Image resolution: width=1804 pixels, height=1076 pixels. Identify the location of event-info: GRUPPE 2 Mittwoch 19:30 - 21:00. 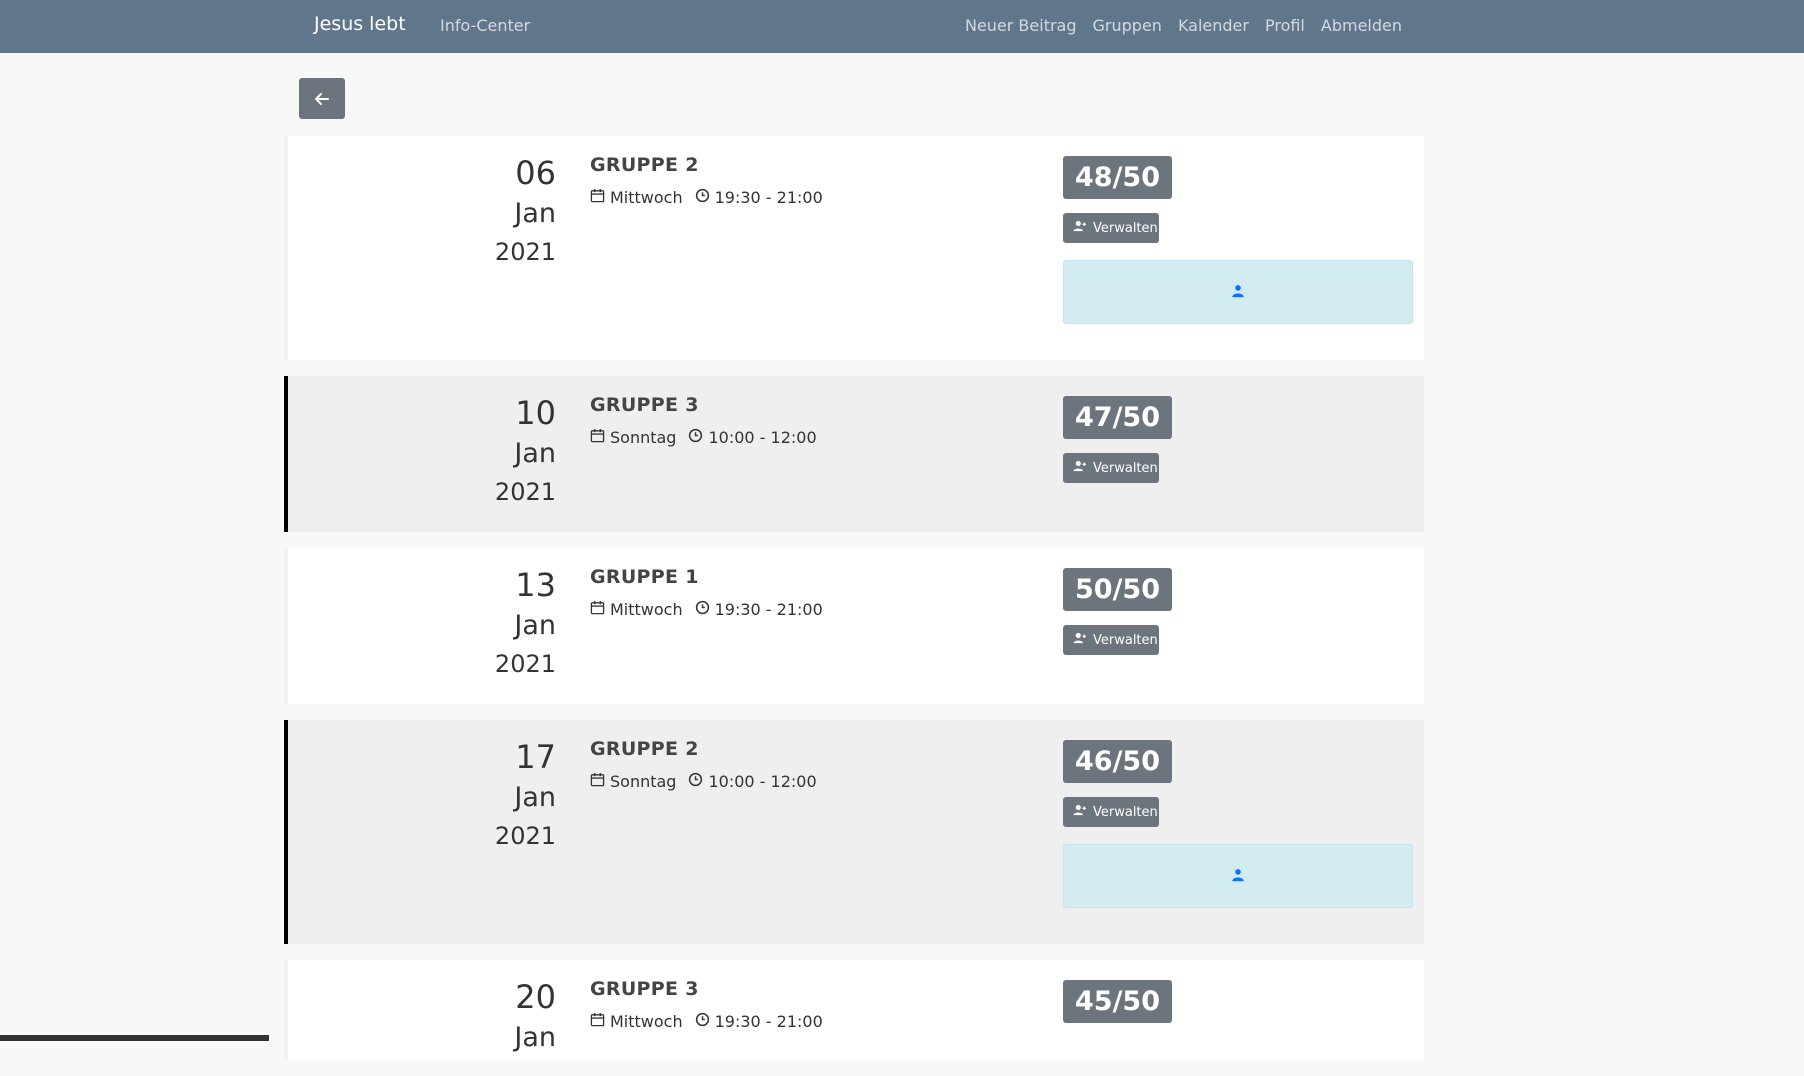
(706, 180).